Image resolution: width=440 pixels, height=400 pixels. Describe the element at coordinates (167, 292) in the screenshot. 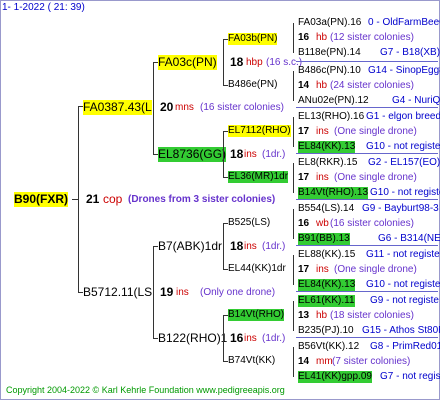

I see `dam-number: 19` at that location.